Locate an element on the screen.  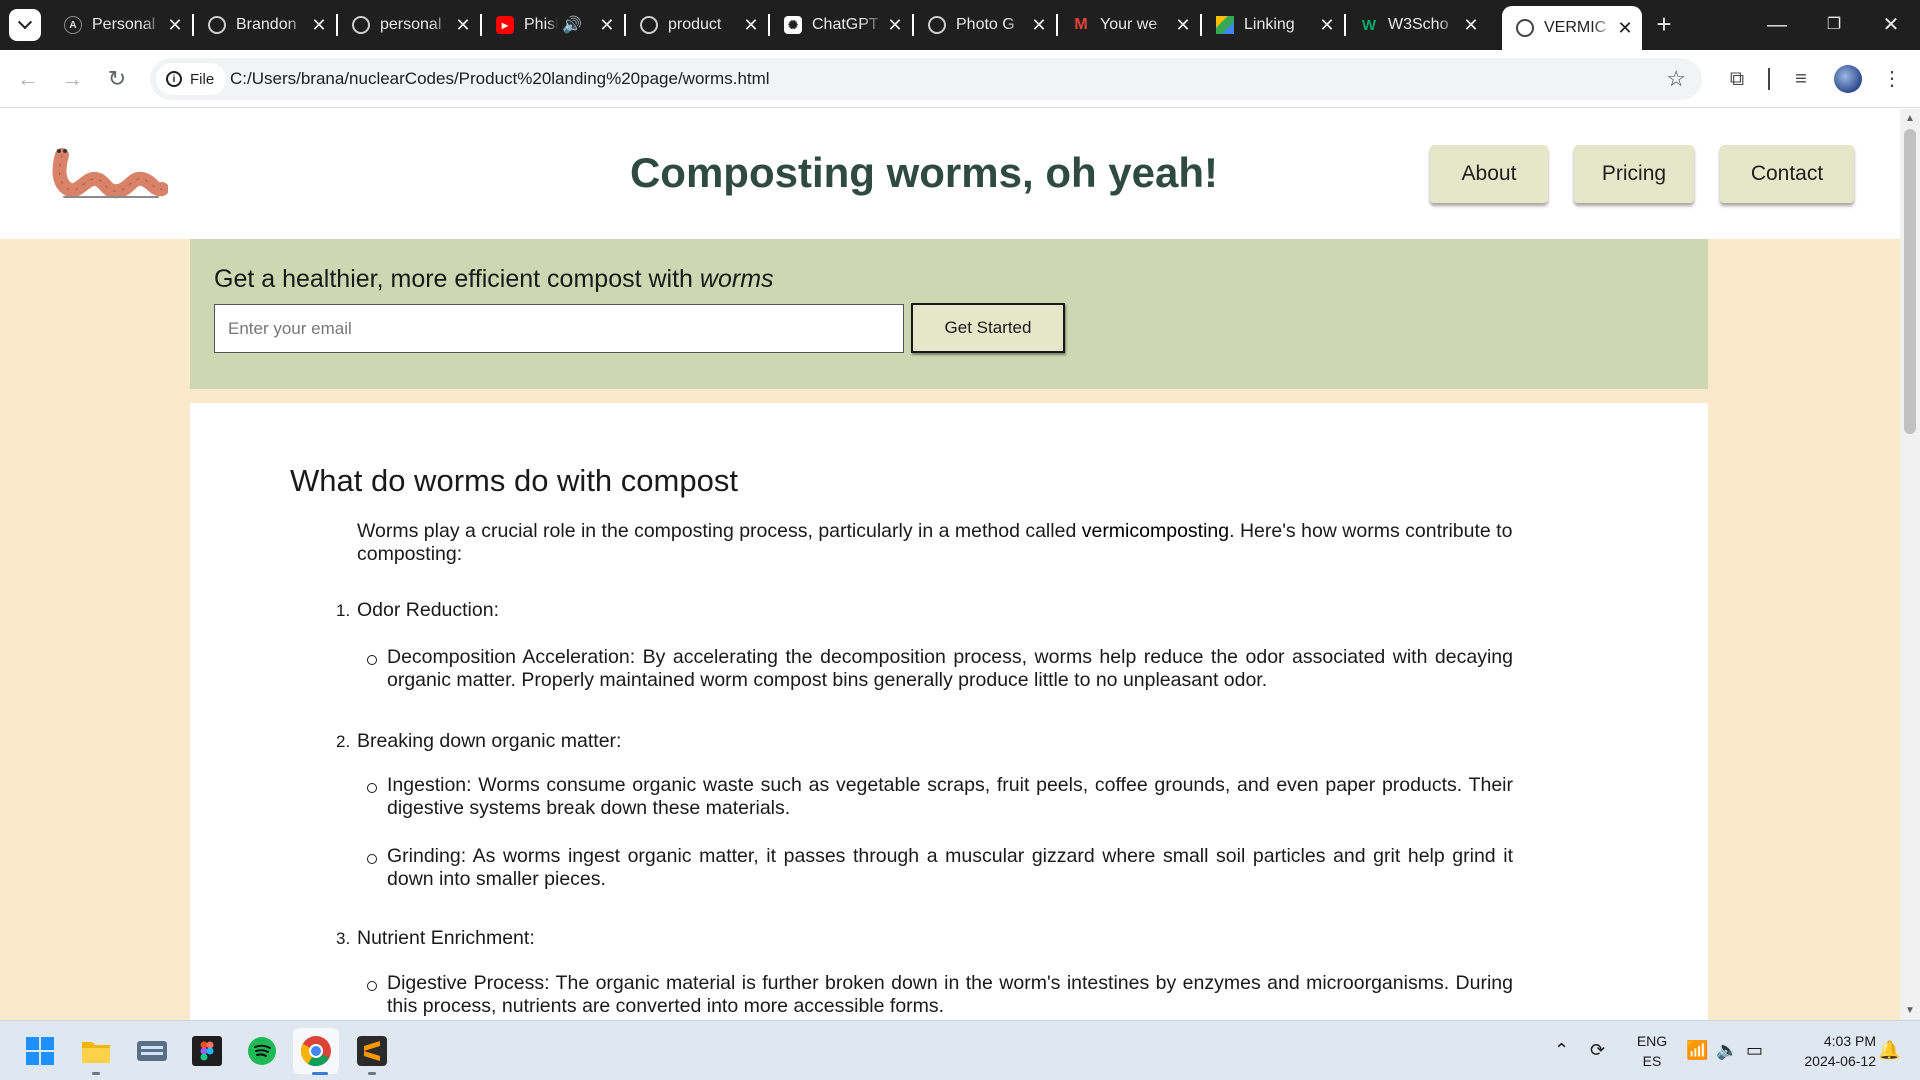
wifi-icon: 📶 is located at coordinates (1697, 1050).